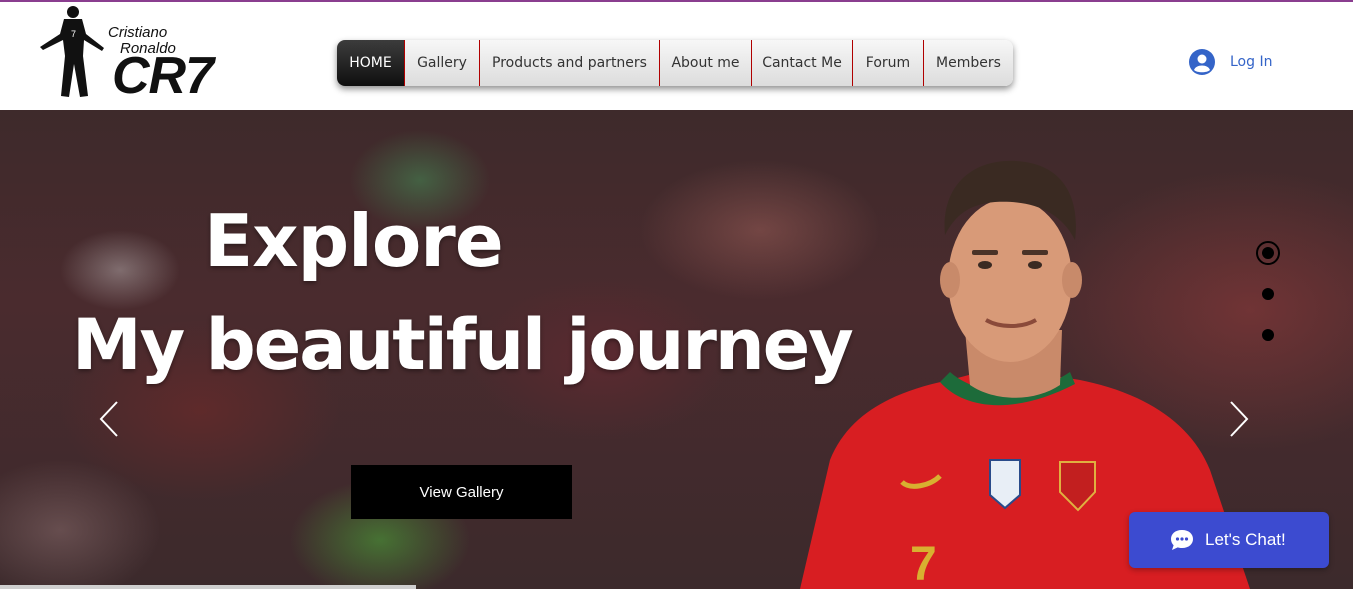  Describe the element at coordinates (138, 32) in the screenshot. I see `logo-first-name: Cristiano` at that location.